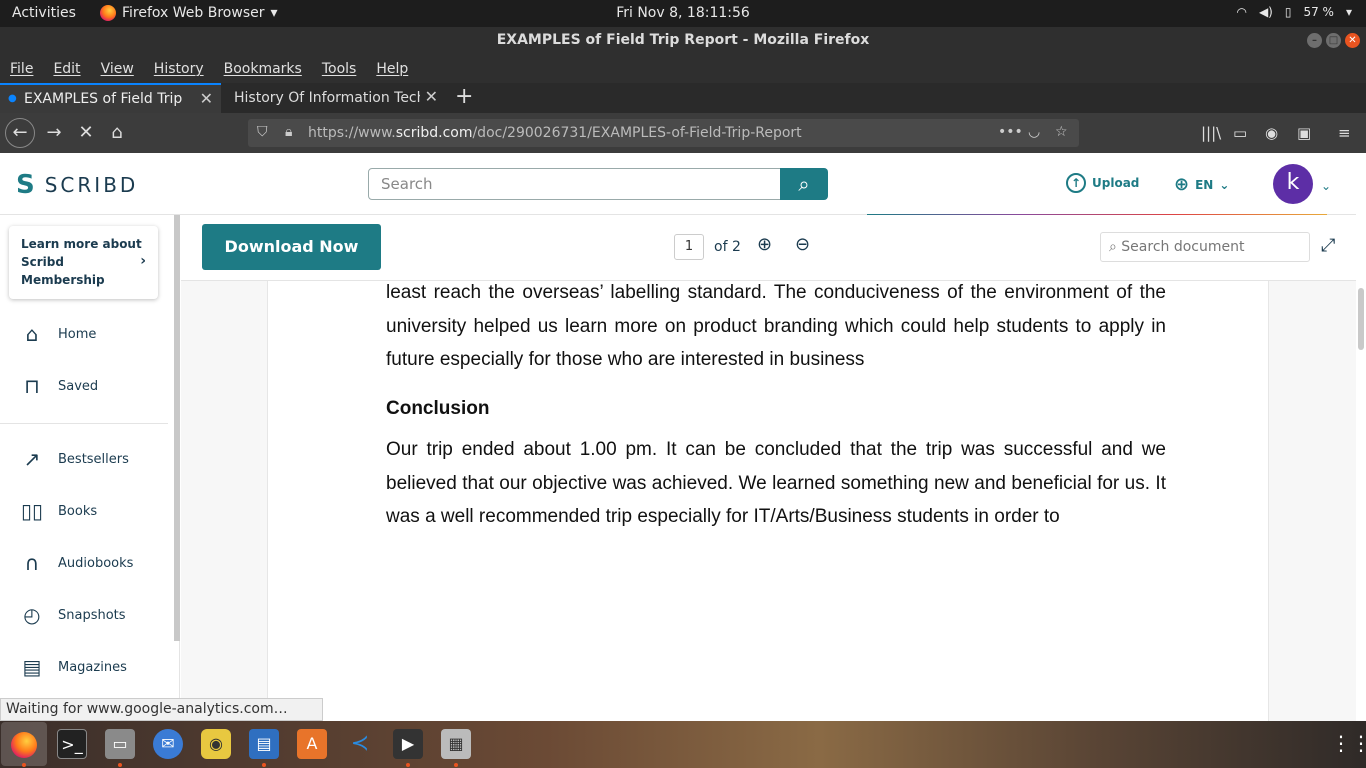 This screenshot has height=768, width=1366. What do you see at coordinates (1352, 40) in the screenshot?
I see `close-window-button: ✕` at bounding box center [1352, 40].